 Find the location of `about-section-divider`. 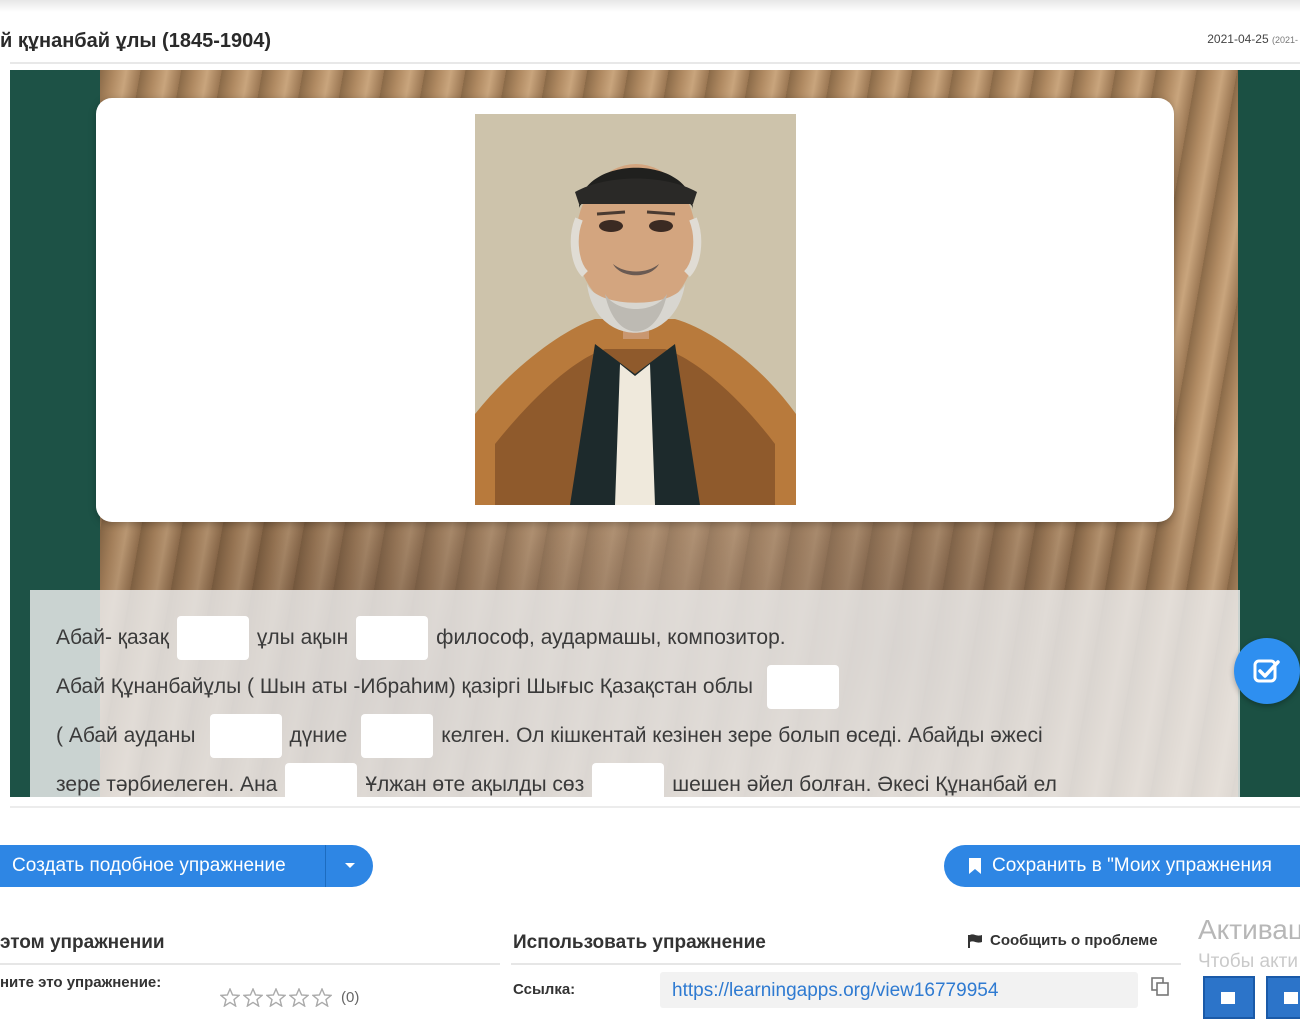

about-section-divider is located at coordinates (250, 964).